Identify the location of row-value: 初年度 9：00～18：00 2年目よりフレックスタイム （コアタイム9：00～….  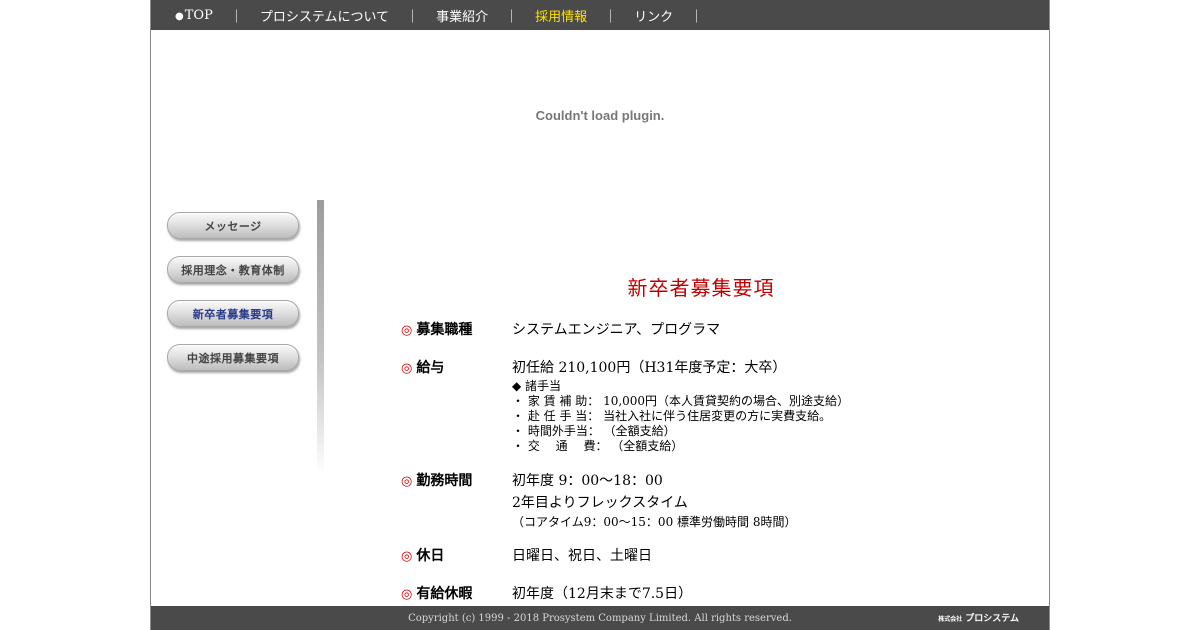
(752, 500).